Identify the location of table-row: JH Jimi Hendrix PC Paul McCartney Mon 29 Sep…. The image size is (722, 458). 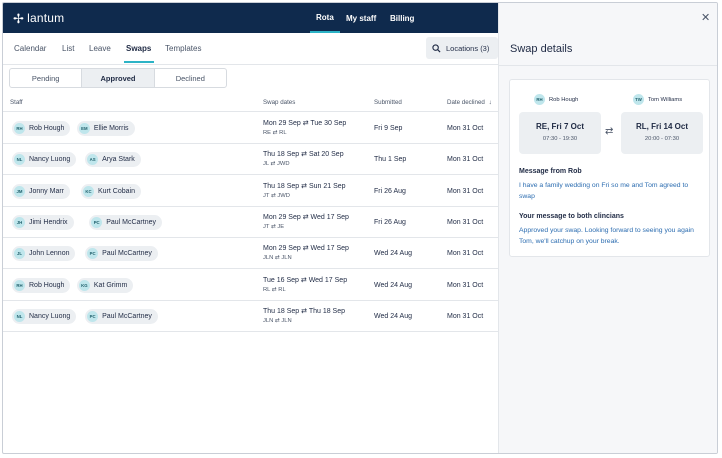
(250, 222).